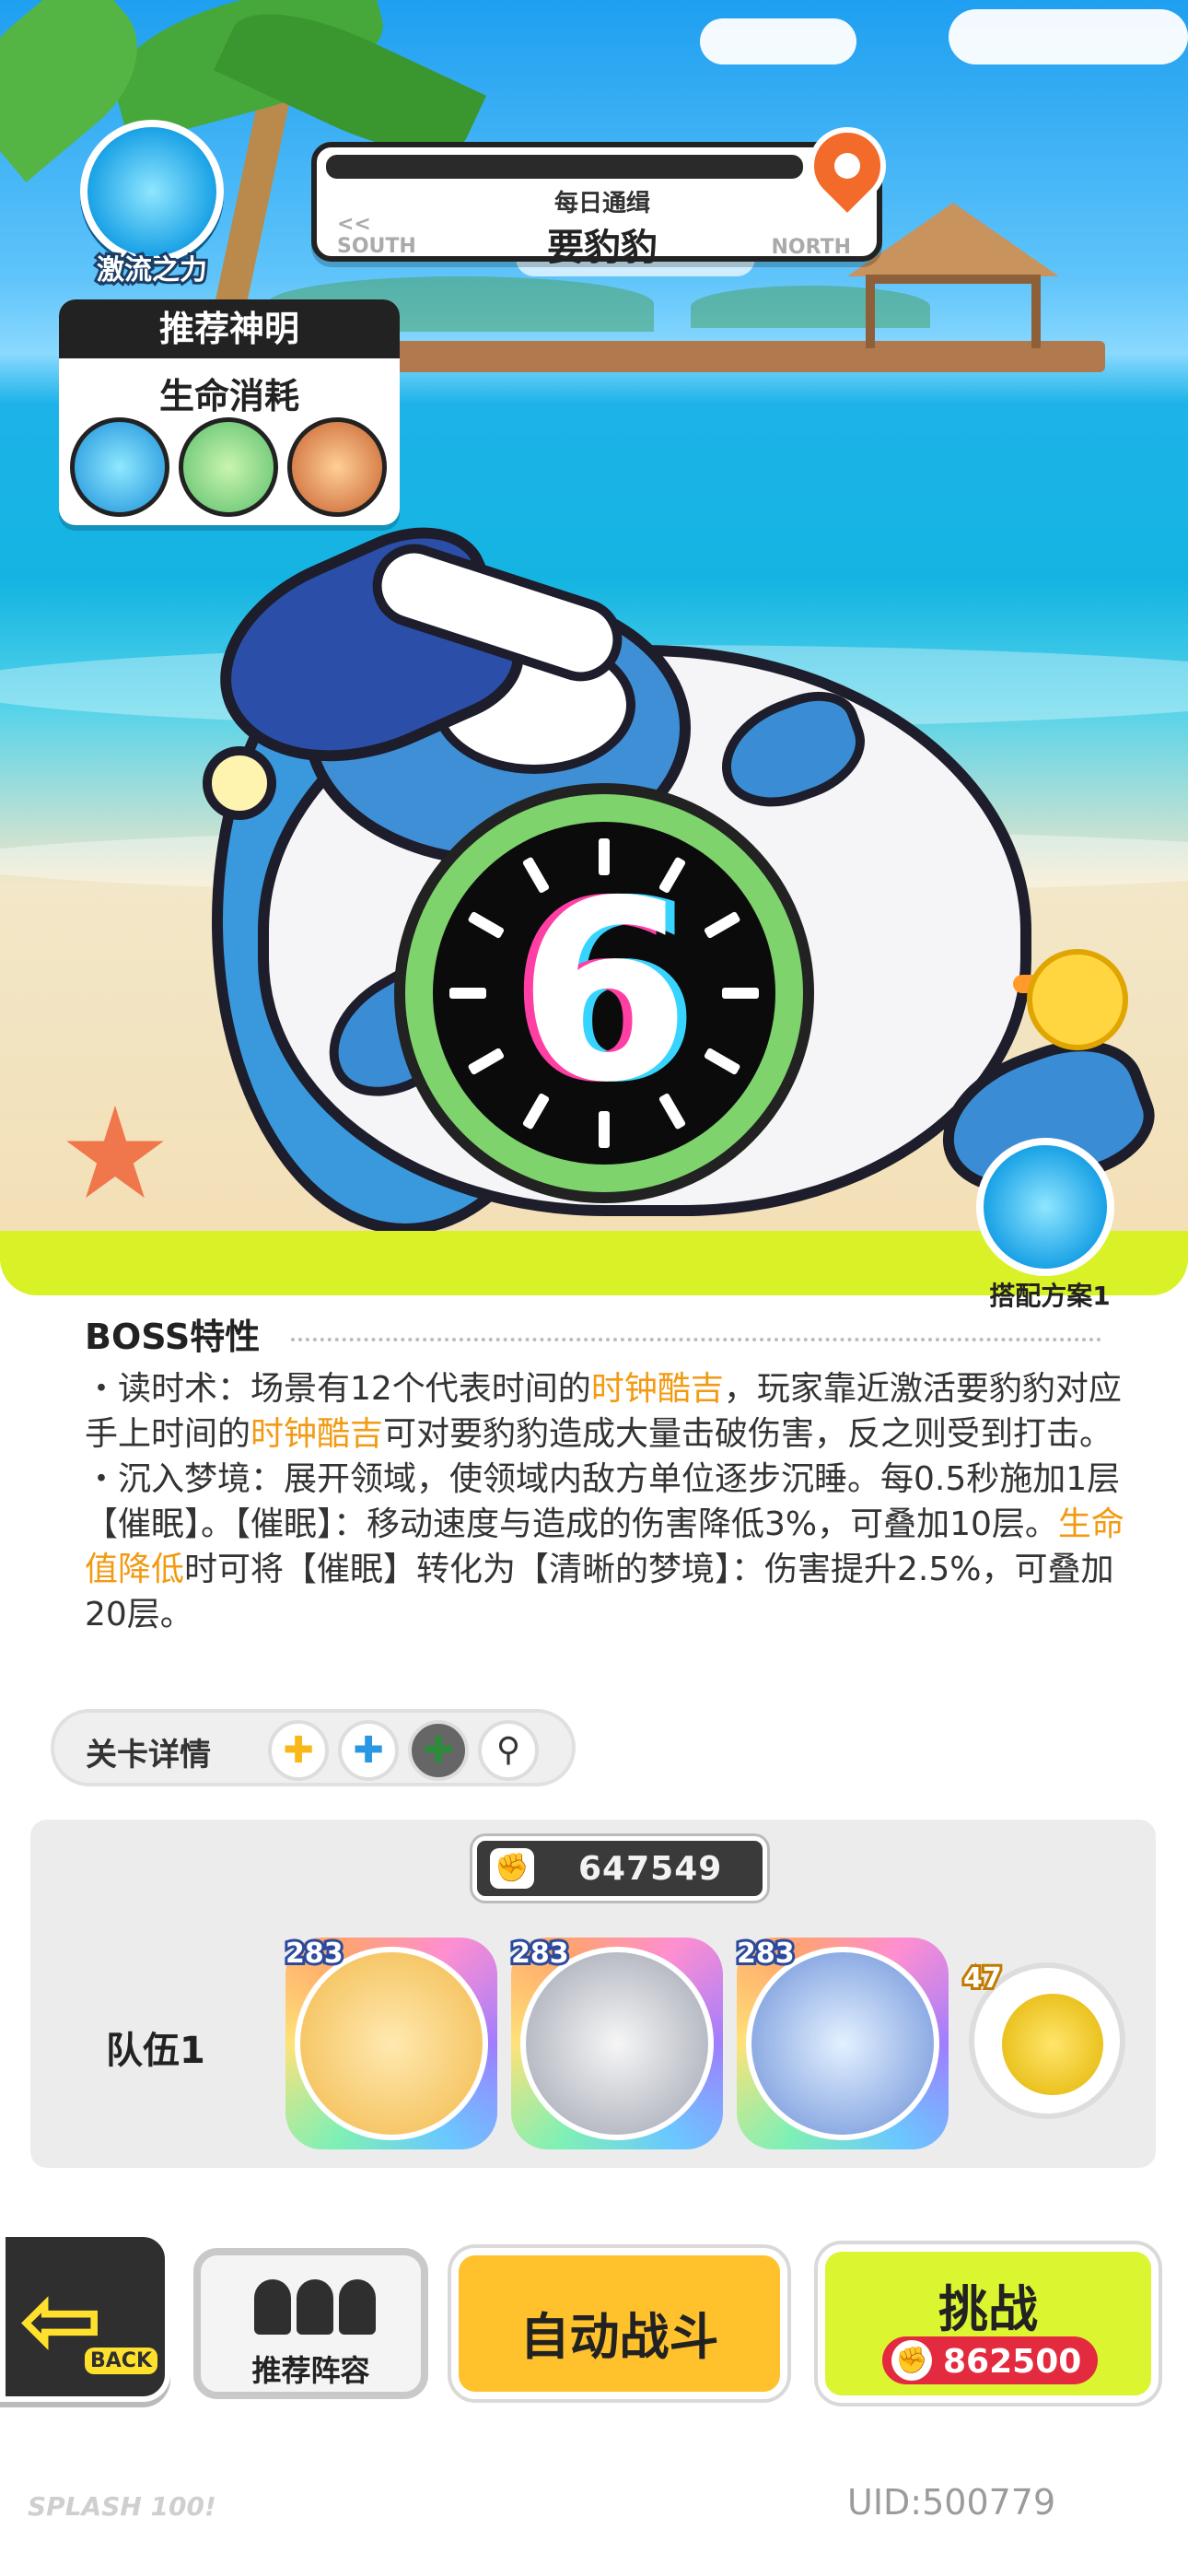  What do you see at coordinates (811, 247) in the screenshot?
I see `direction-north-label: NORTH` at bounding box center [811, 247].